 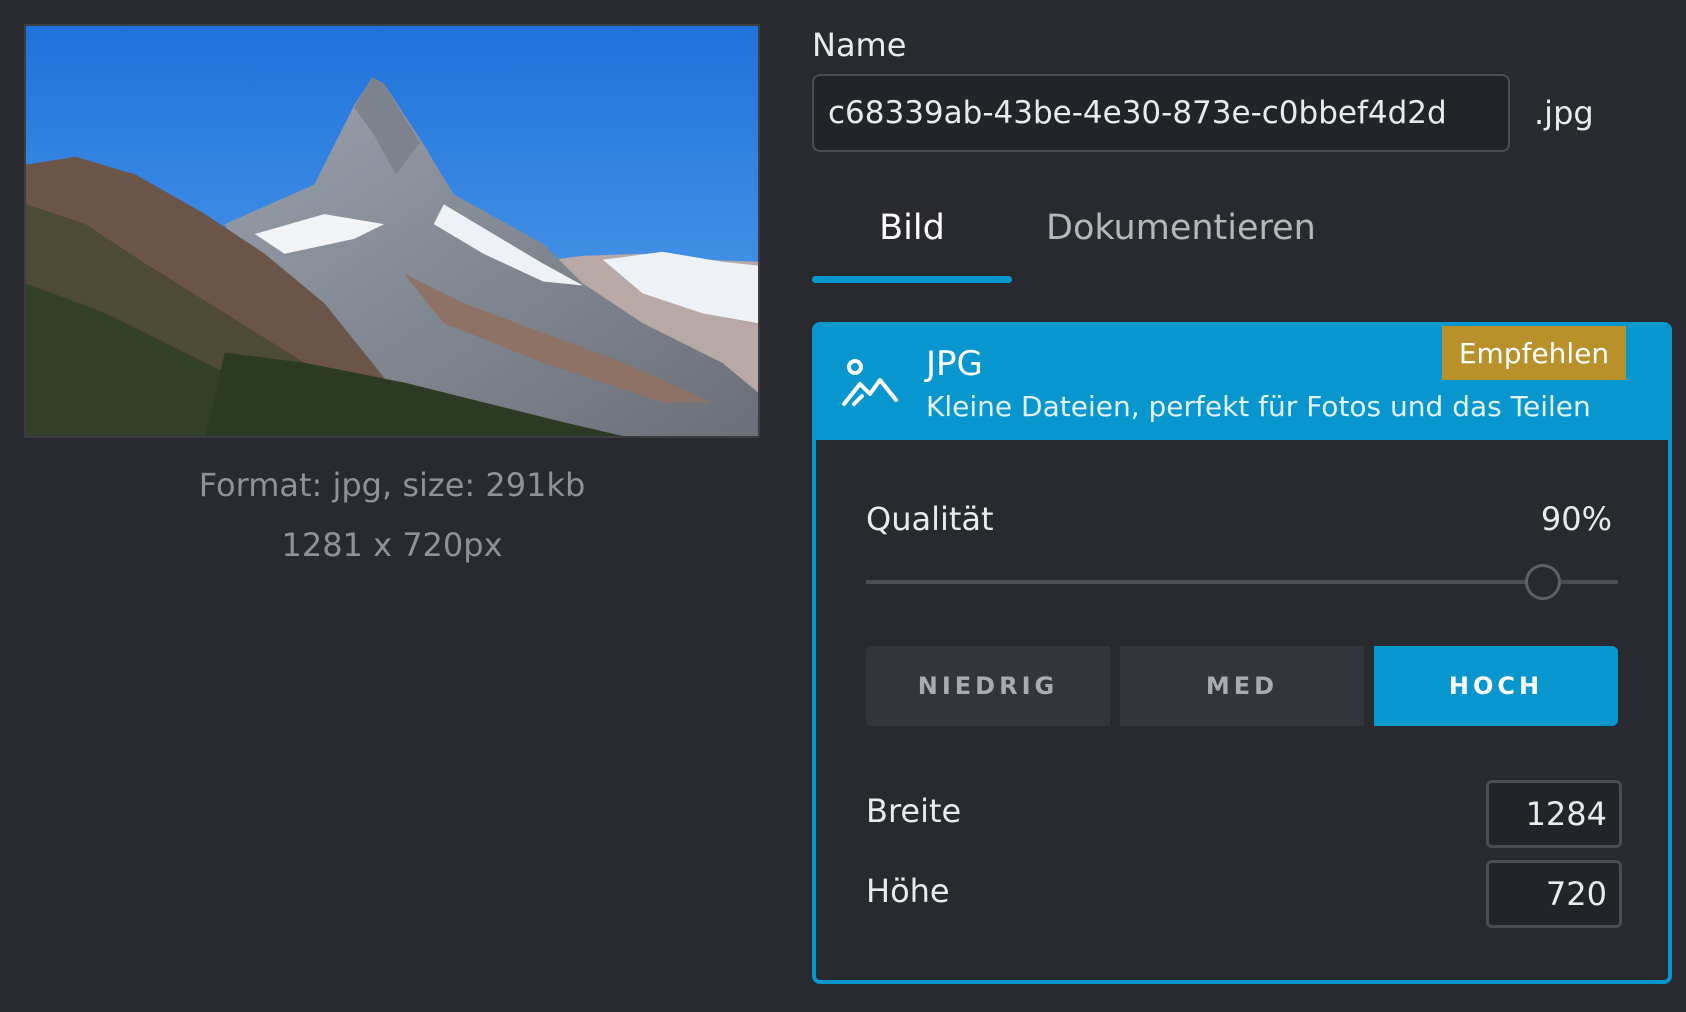 I want to click on preset-med-button: MED, so click(x=1242, y=686).